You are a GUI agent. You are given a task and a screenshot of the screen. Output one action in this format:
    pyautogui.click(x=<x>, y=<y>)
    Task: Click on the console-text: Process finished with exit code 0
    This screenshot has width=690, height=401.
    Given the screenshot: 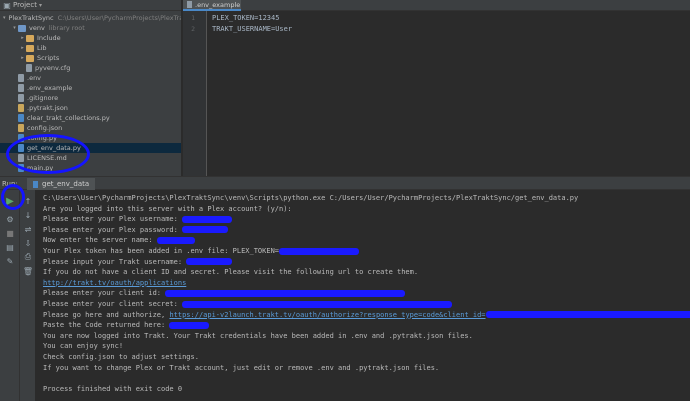 What is the action you would take?
    pyautogui.click(x=113, y=388)
    